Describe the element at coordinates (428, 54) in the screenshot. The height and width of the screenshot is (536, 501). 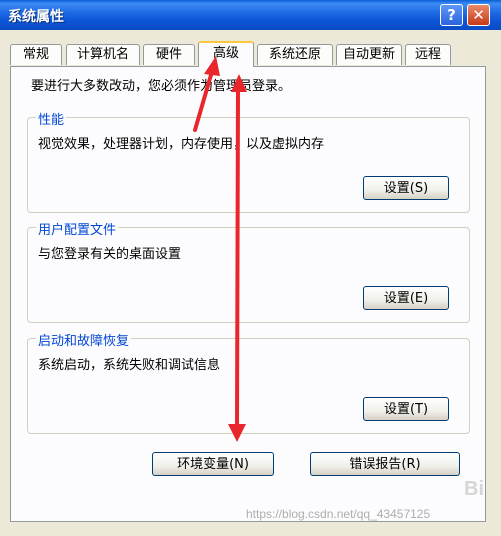
I see `tab-remote: 远程` at that location.